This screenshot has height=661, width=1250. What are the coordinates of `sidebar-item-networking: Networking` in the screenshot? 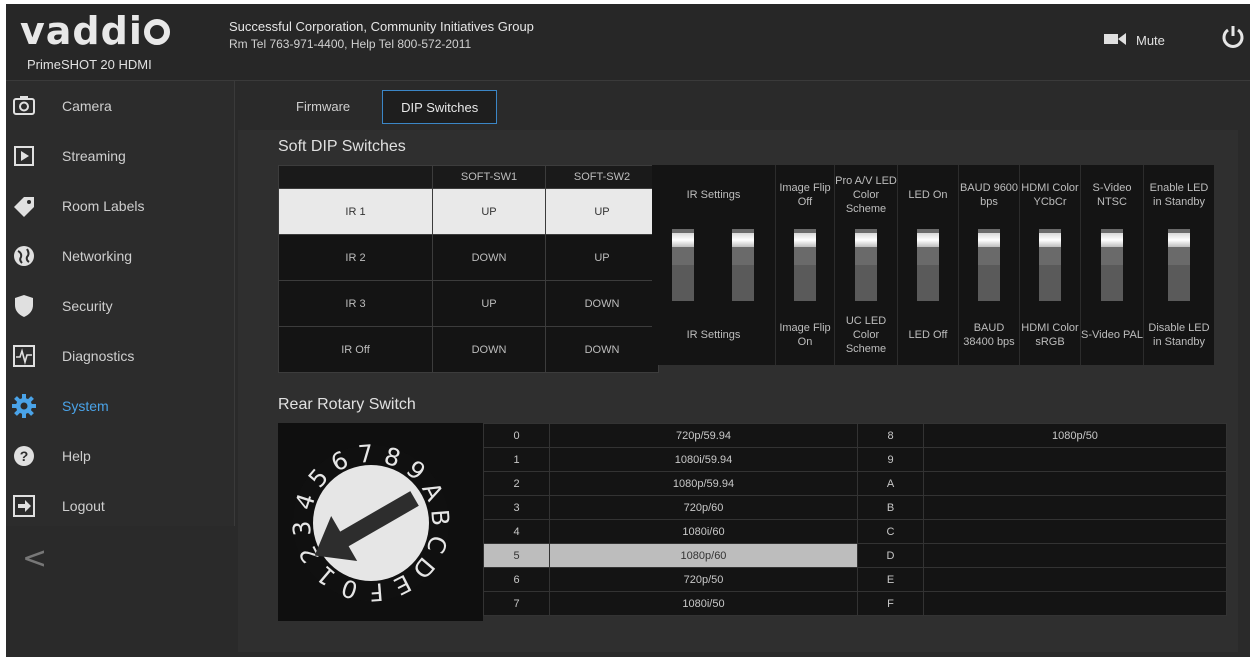 It's located at (120, 256).